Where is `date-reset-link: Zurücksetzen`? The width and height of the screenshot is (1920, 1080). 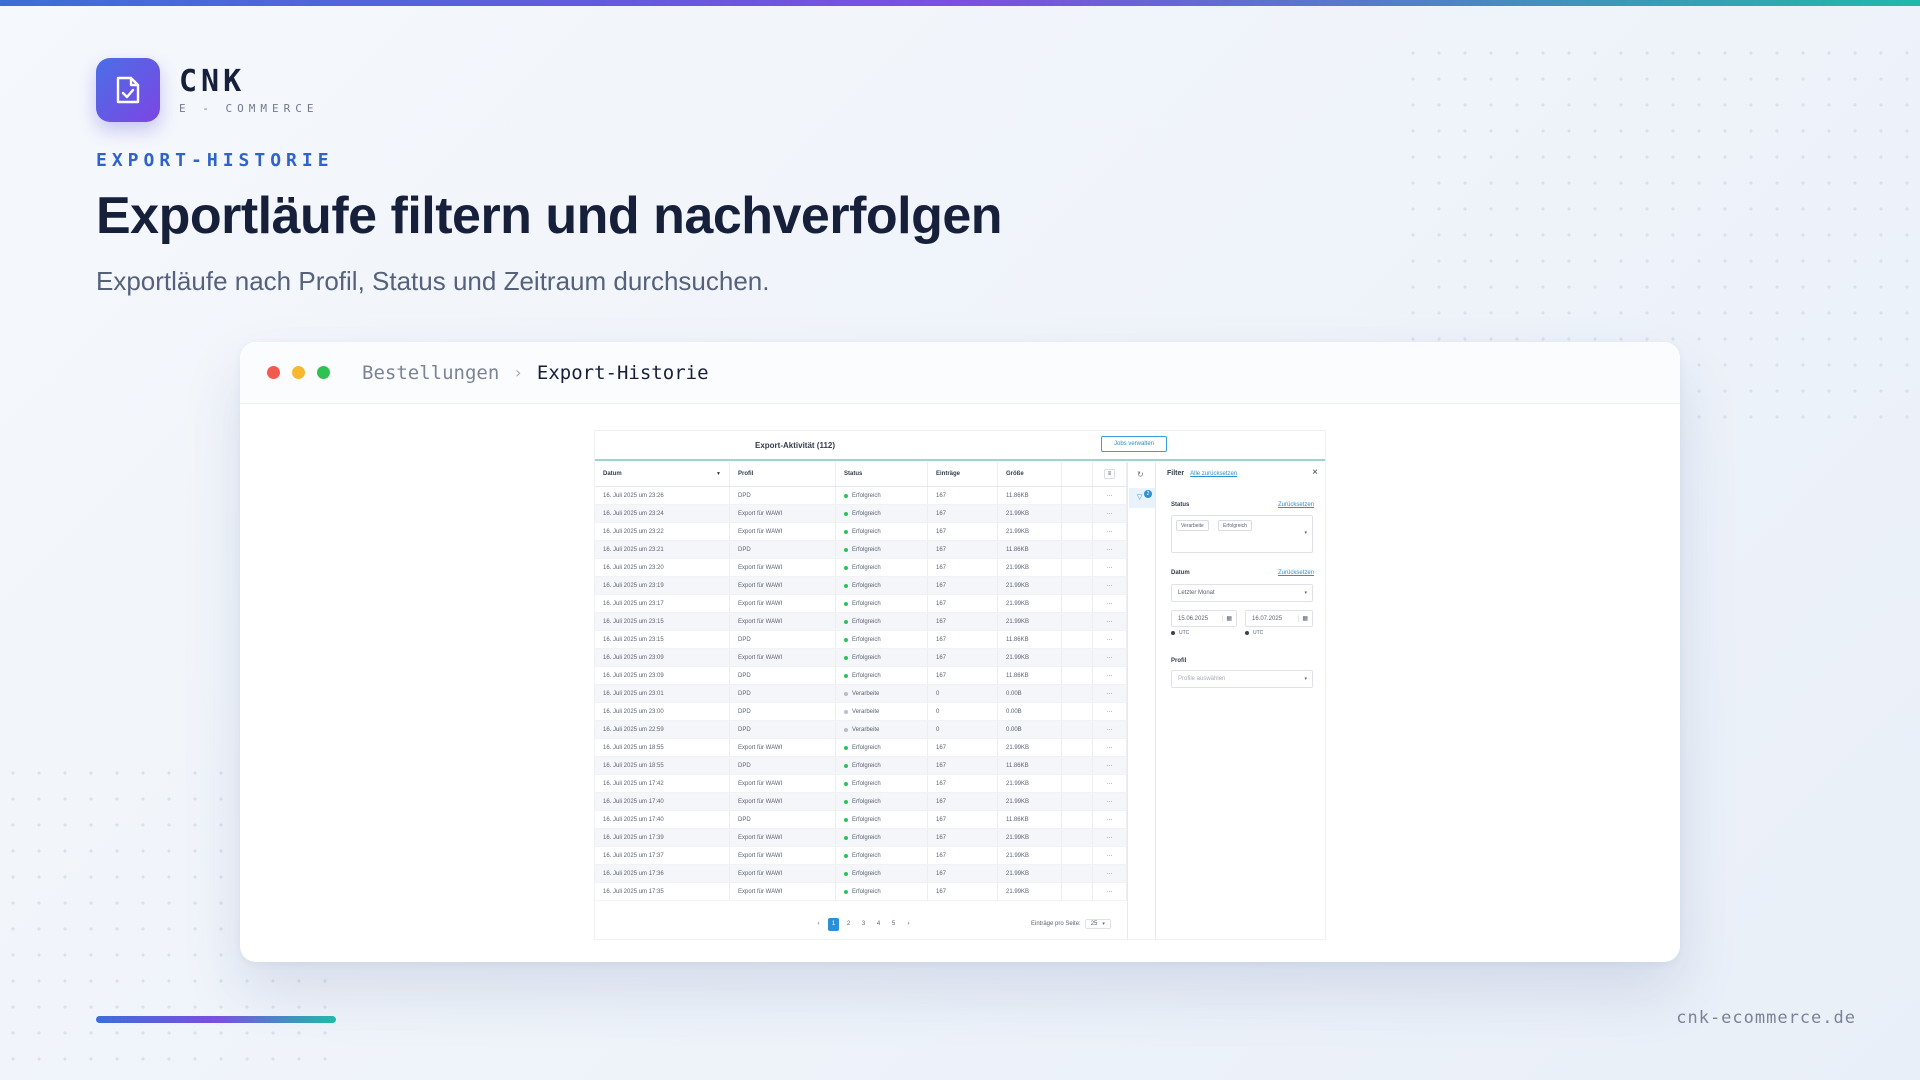
date-reset-link: Zurücksetzen is located at coordinates (1296, 573).